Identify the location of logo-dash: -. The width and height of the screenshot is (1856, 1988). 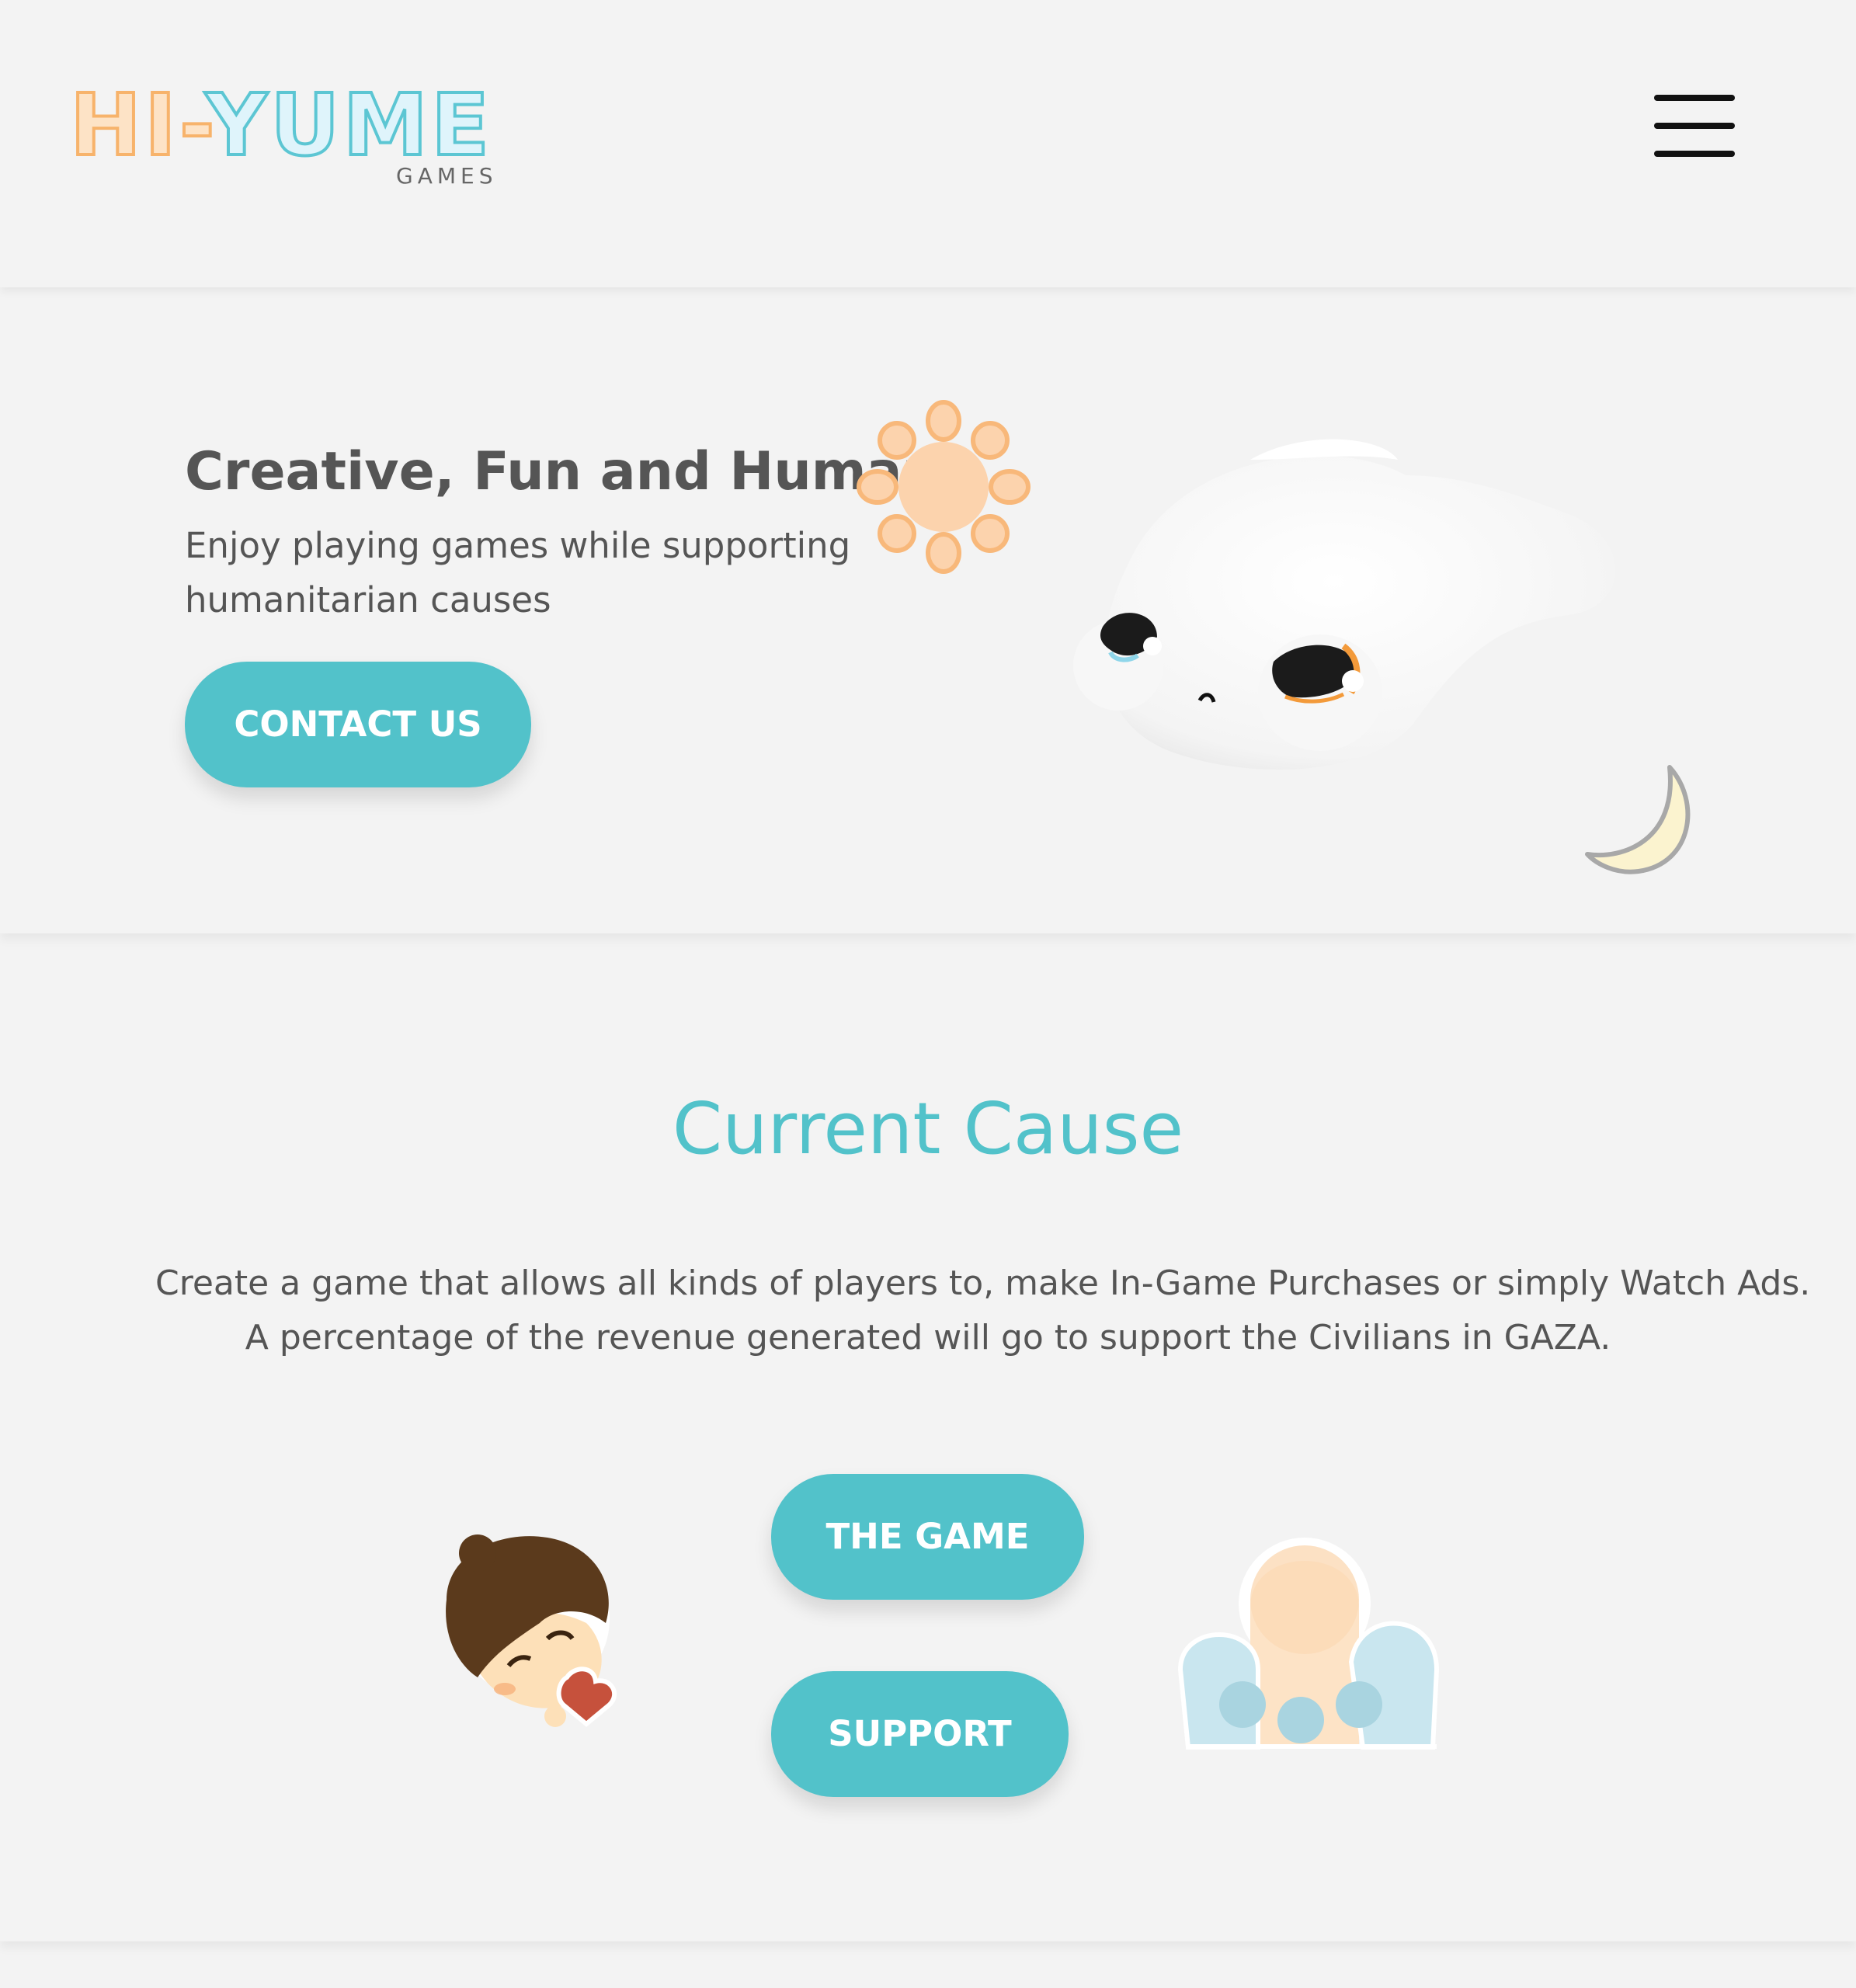
(192, 125).